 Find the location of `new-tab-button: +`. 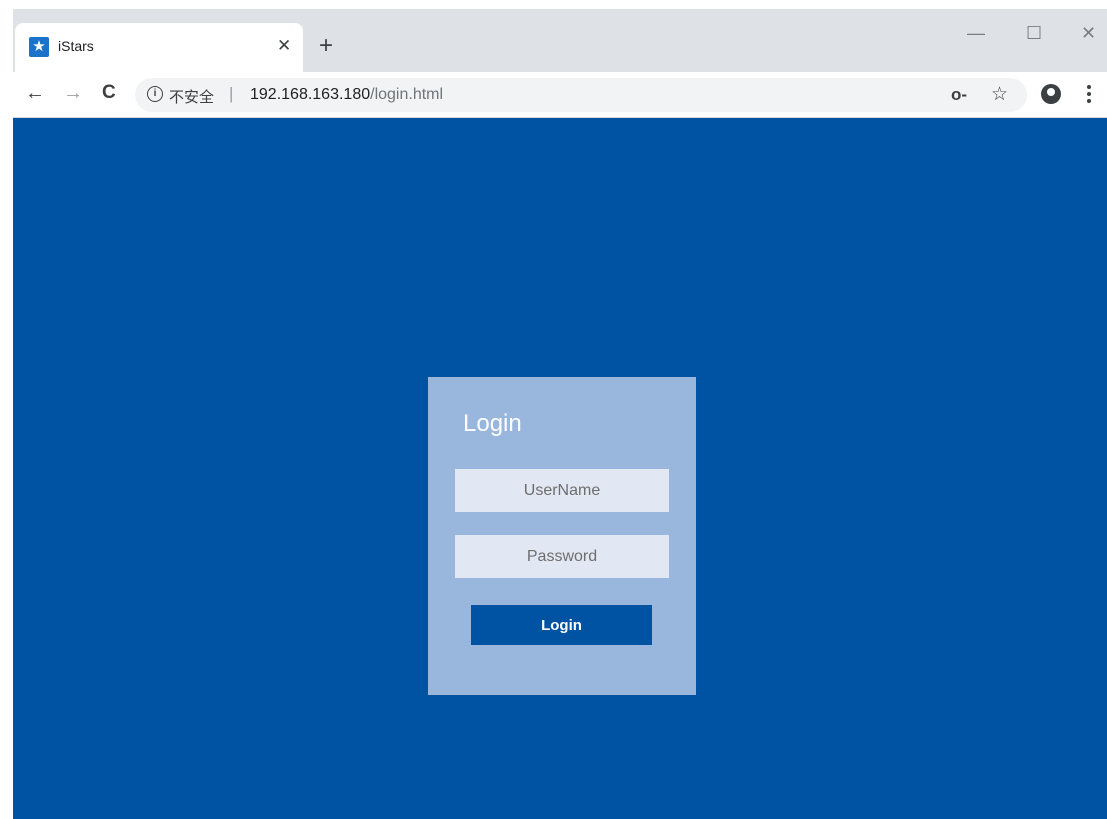

new-tab-button: + is located at coordinates (326, 46).